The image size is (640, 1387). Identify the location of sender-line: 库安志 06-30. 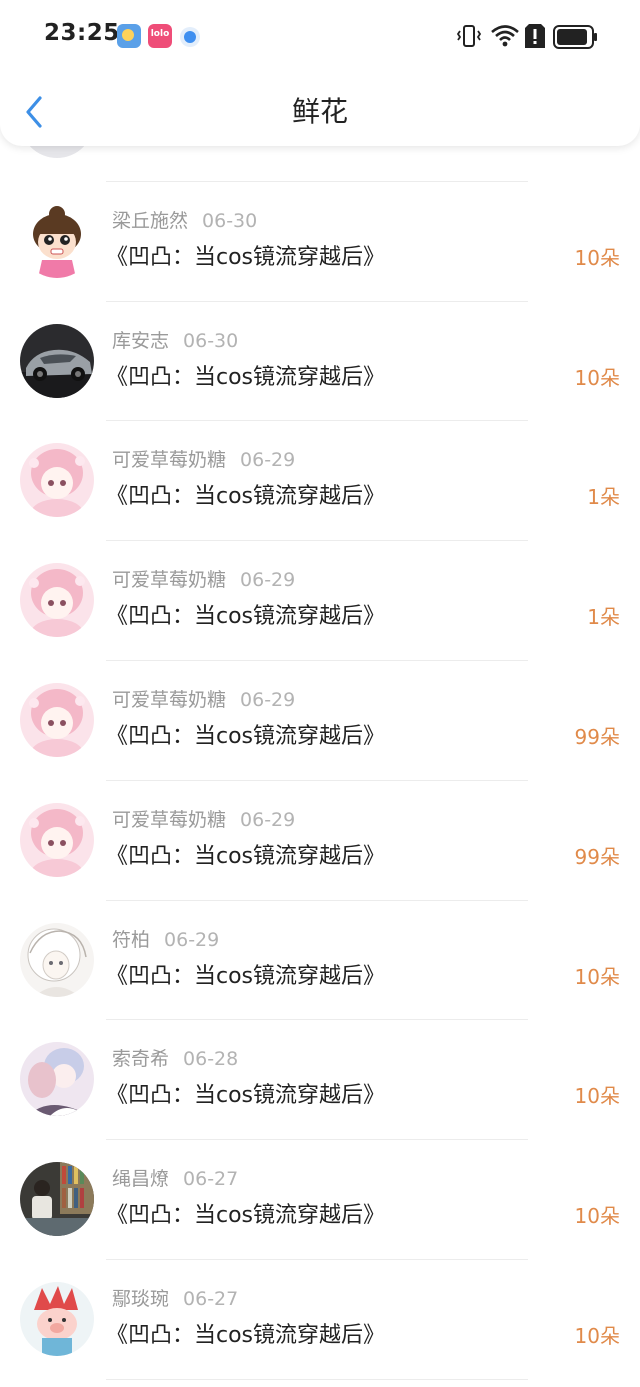
(175, 339).